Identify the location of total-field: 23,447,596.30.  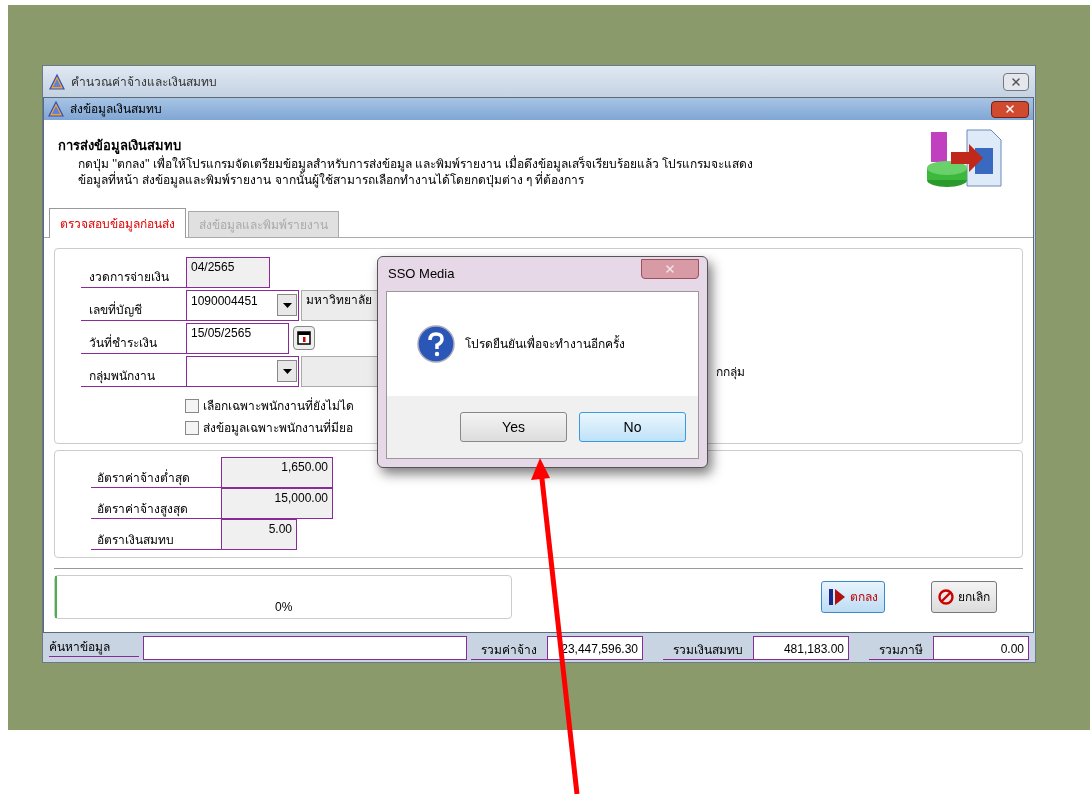
(595, 647).